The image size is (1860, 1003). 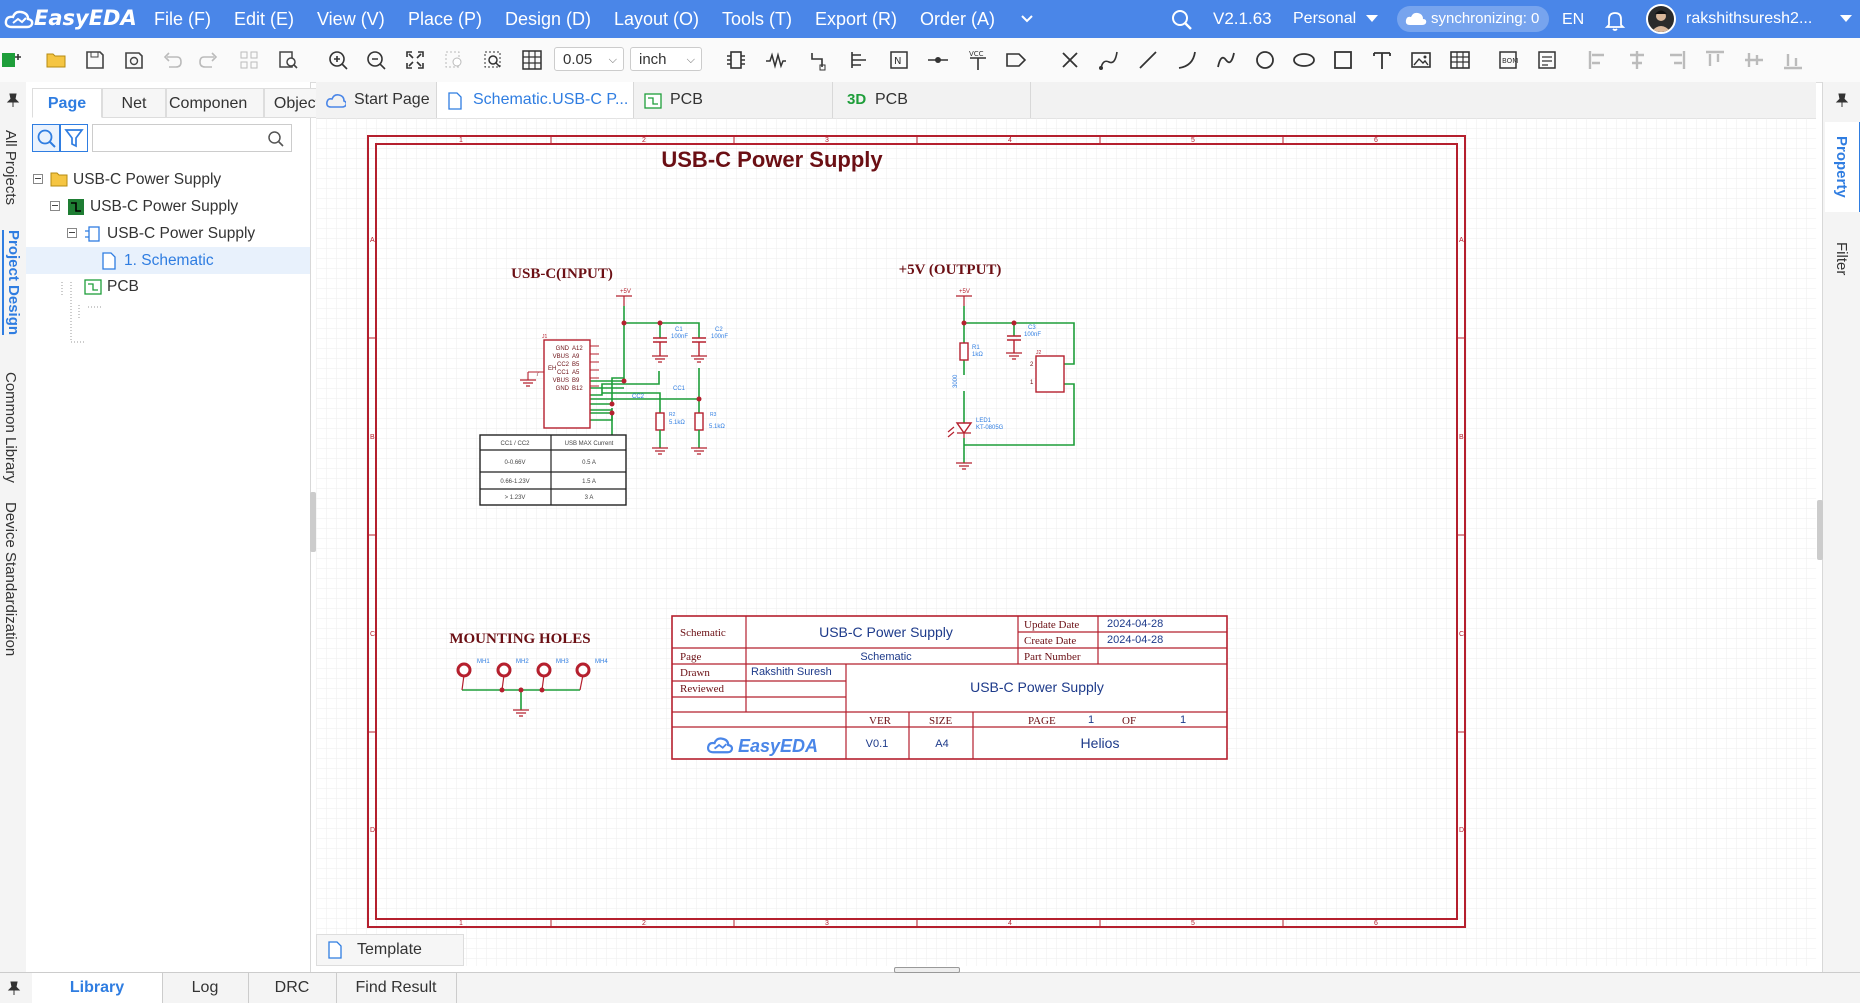 I want to click on plan-label: Personal, so click(x=1324, y=19).